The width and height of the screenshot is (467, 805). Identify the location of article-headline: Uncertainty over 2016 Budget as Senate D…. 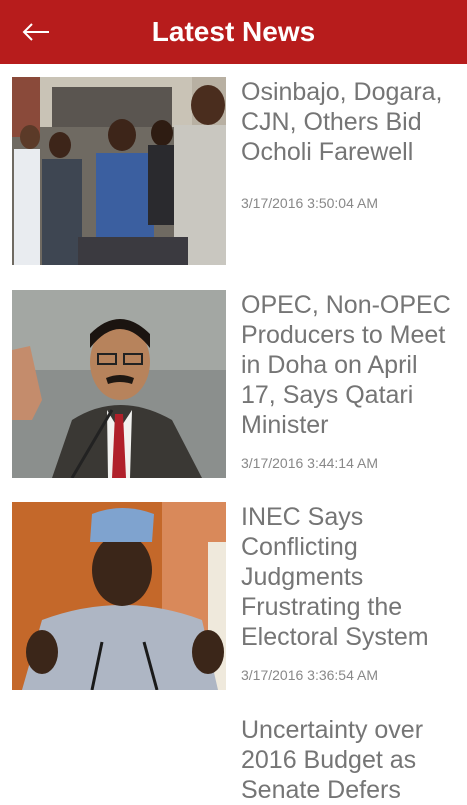
(349, 760).